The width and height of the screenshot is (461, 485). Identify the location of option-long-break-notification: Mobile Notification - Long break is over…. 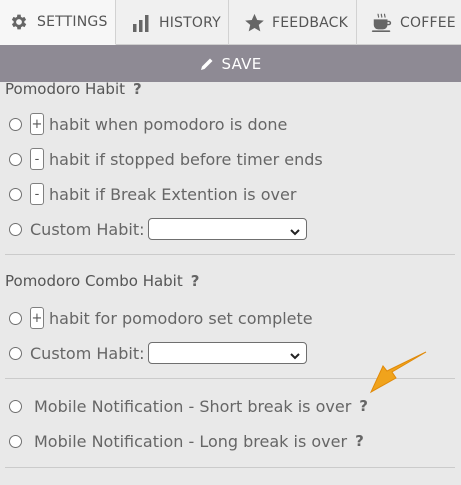
(186, 441).